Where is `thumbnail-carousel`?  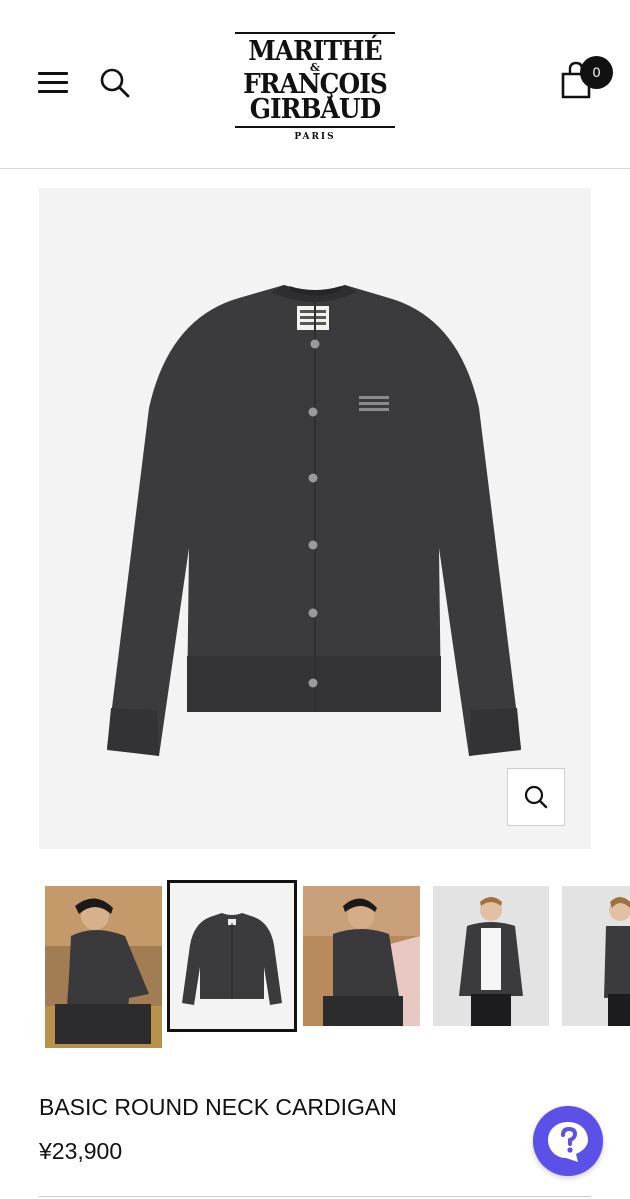 thumbnail-carousel is located at coordinates (315, 965).